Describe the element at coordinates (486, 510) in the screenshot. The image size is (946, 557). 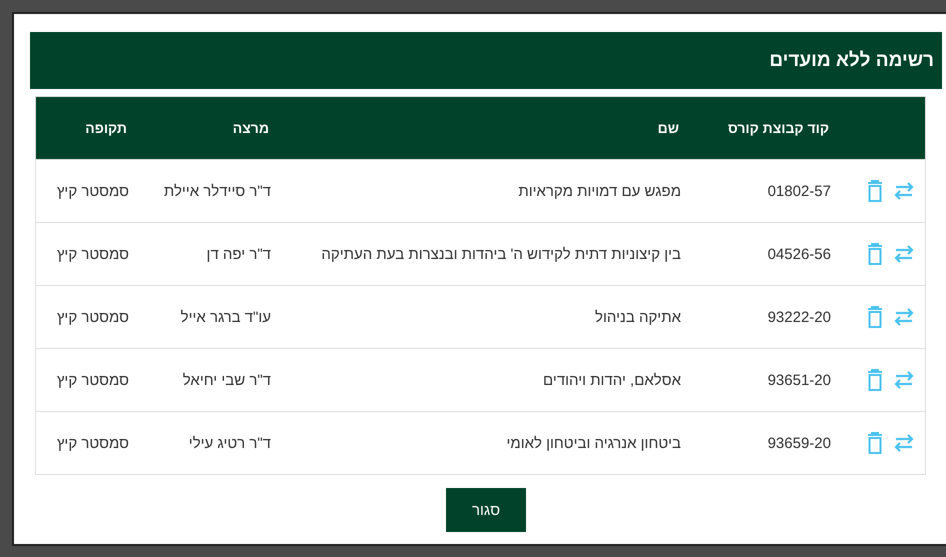
I see `close-button: סגור` at that location.